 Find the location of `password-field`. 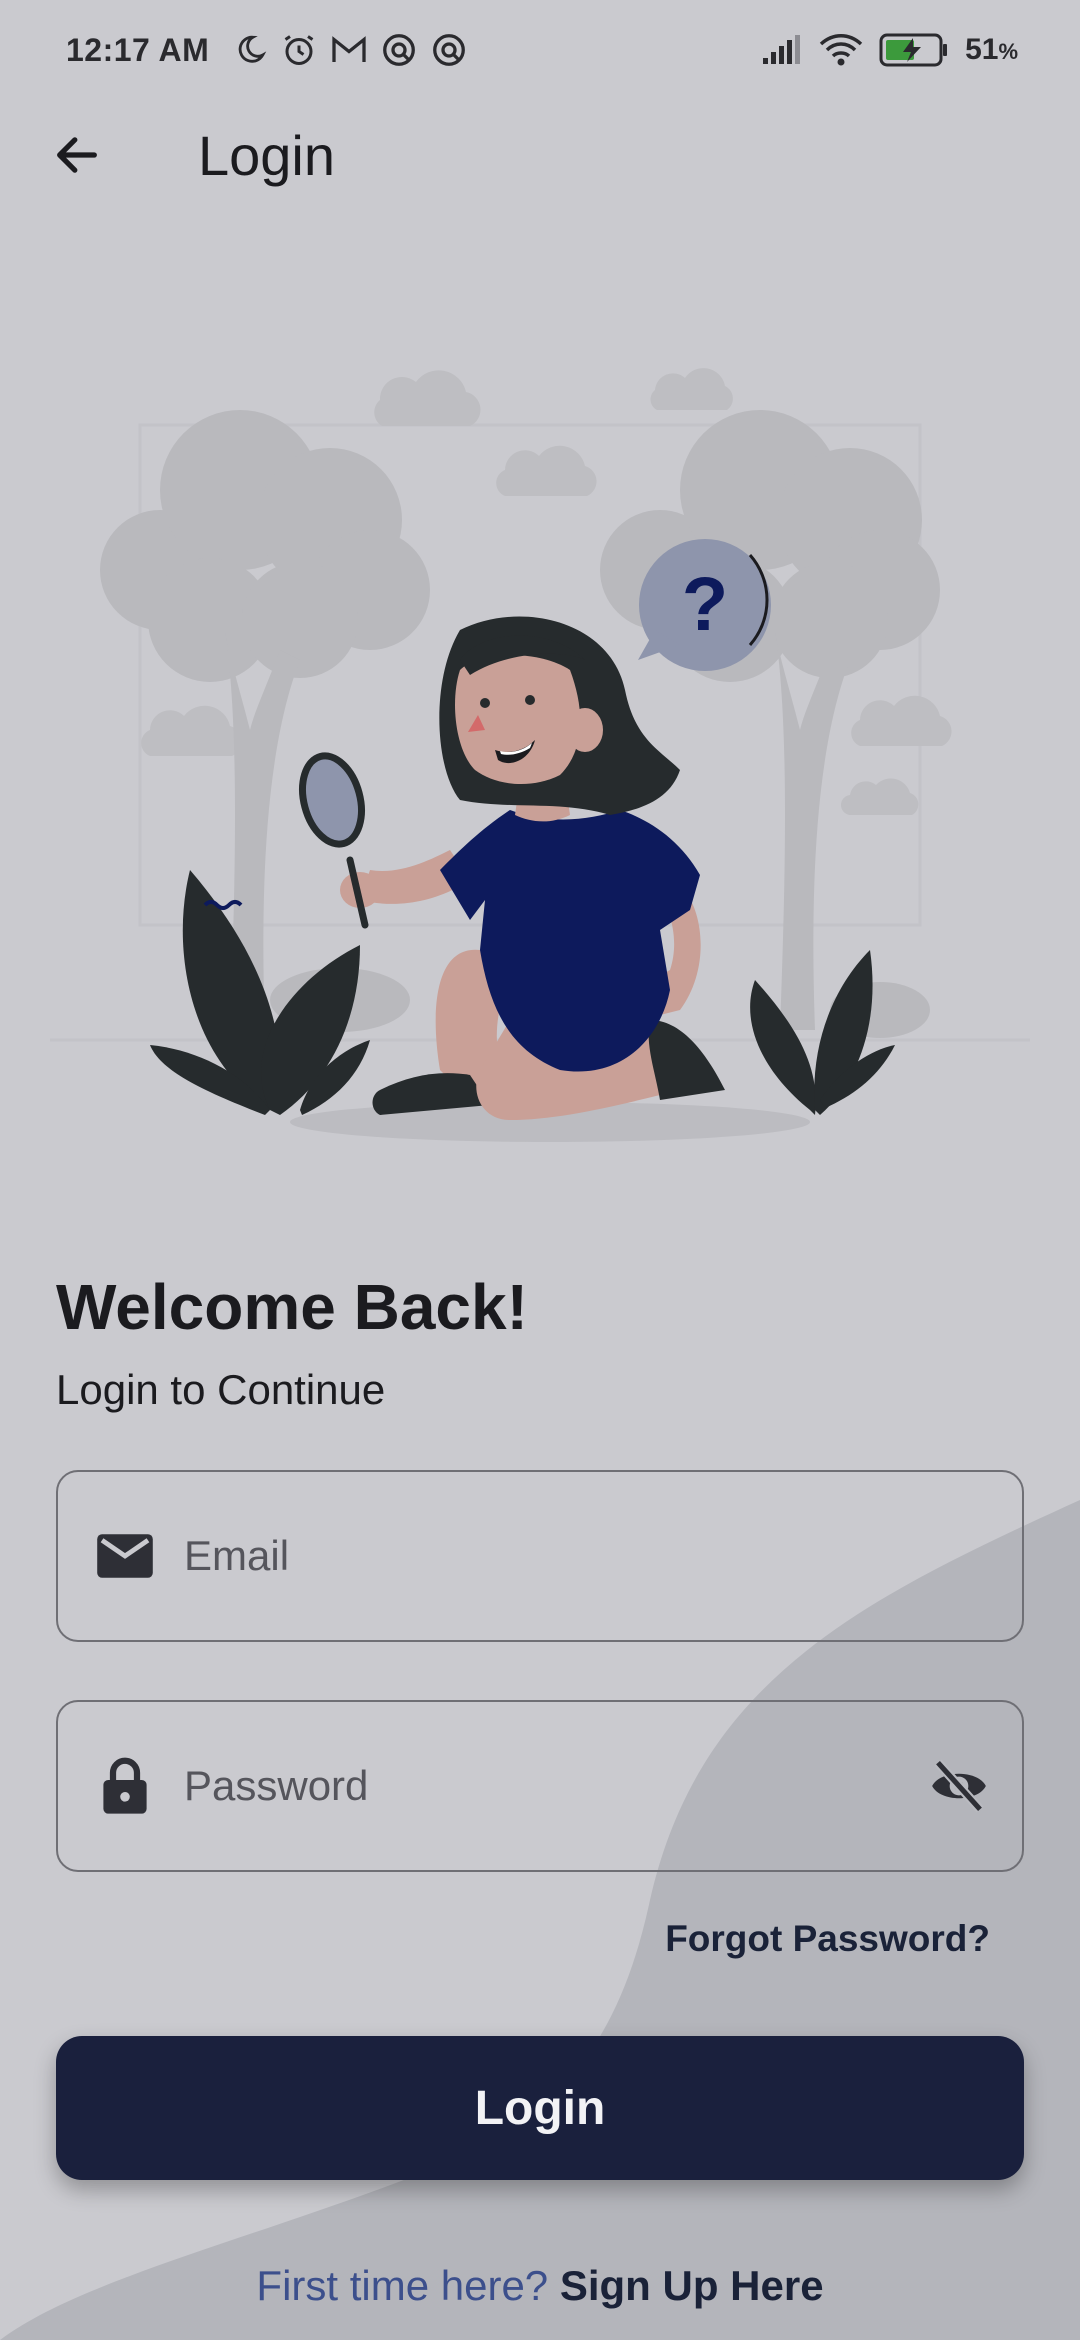

password-field is located at coordinates (540, 1786).